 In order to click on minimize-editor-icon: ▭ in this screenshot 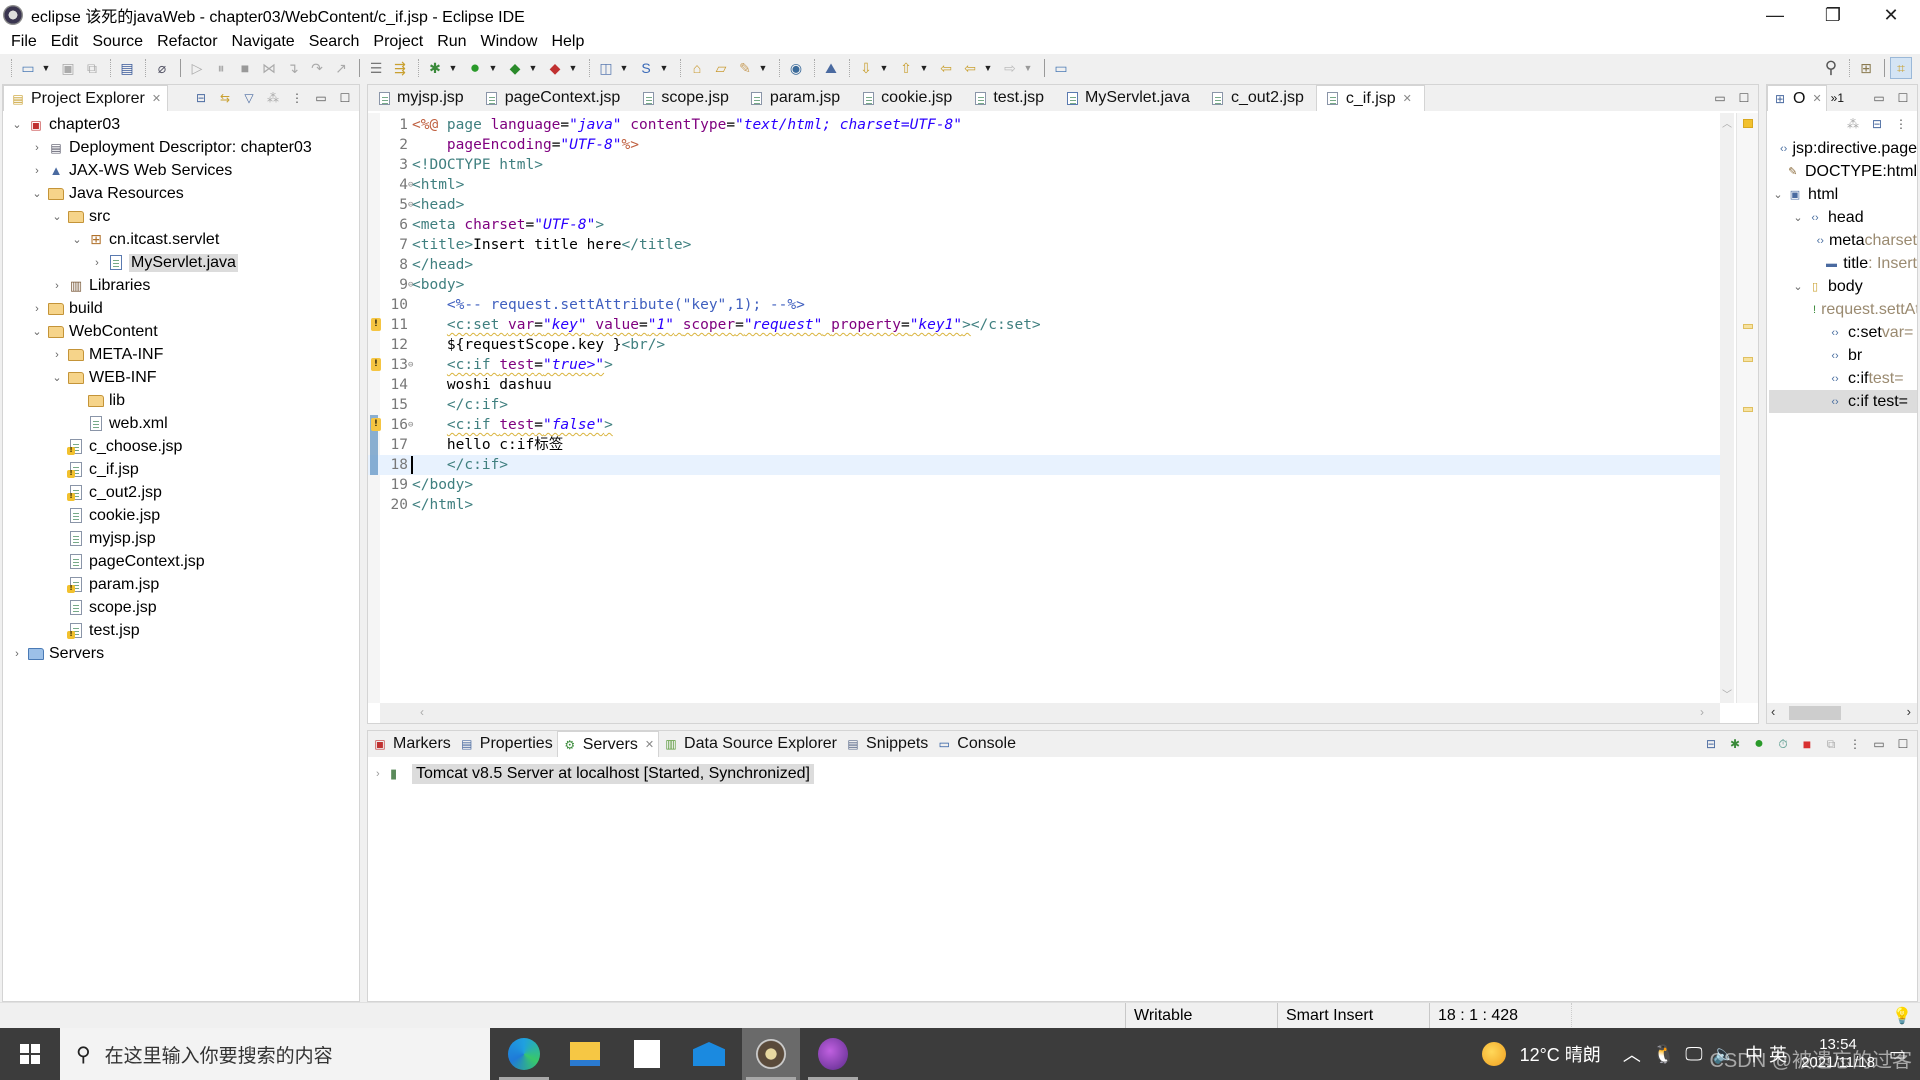, I will do `click(1720, 98)`.